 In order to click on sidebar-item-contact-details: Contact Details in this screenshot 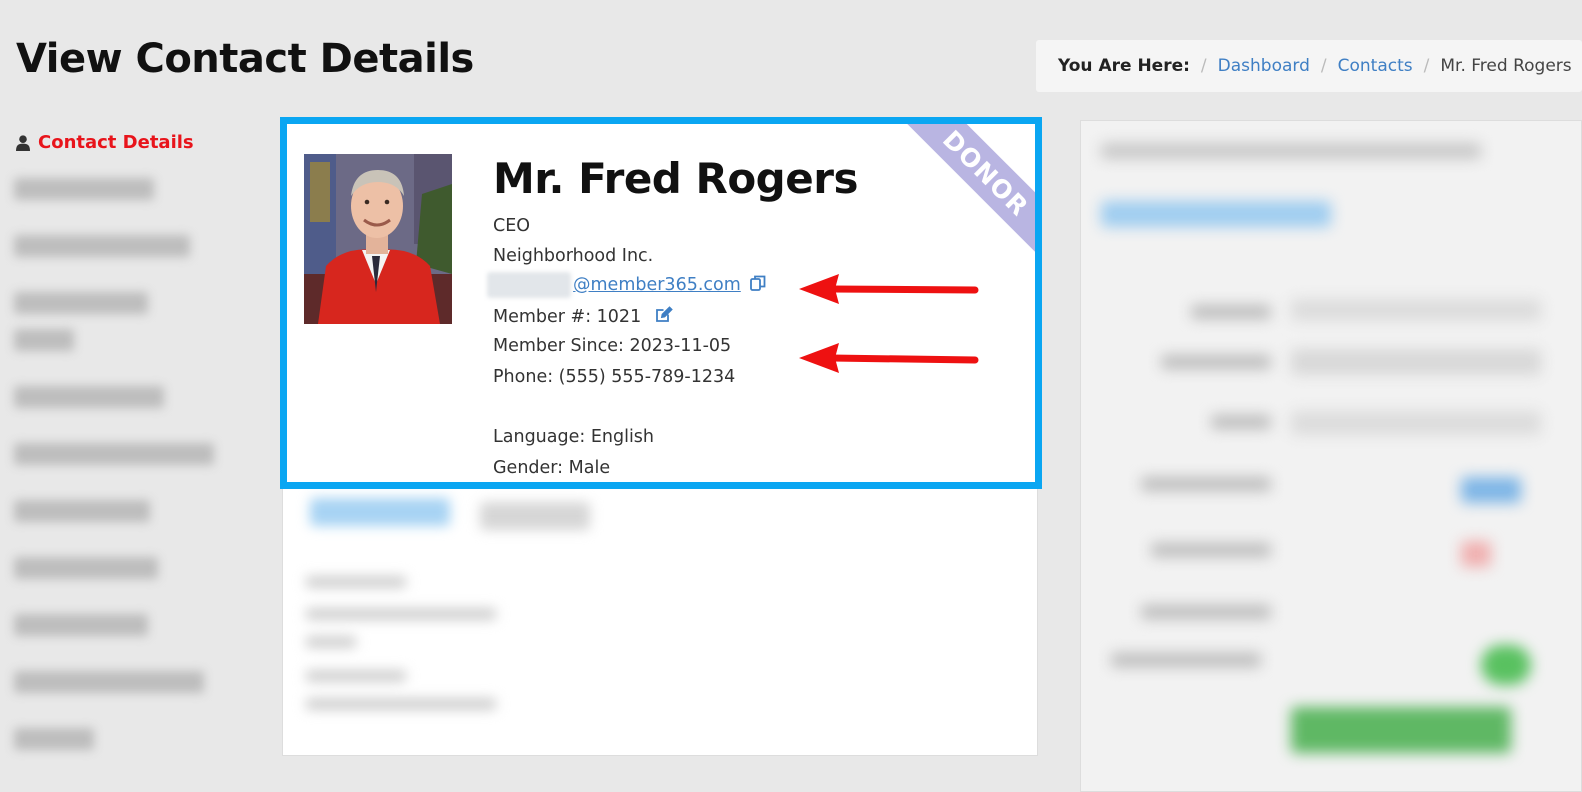, I will do `click(105, 142)`.